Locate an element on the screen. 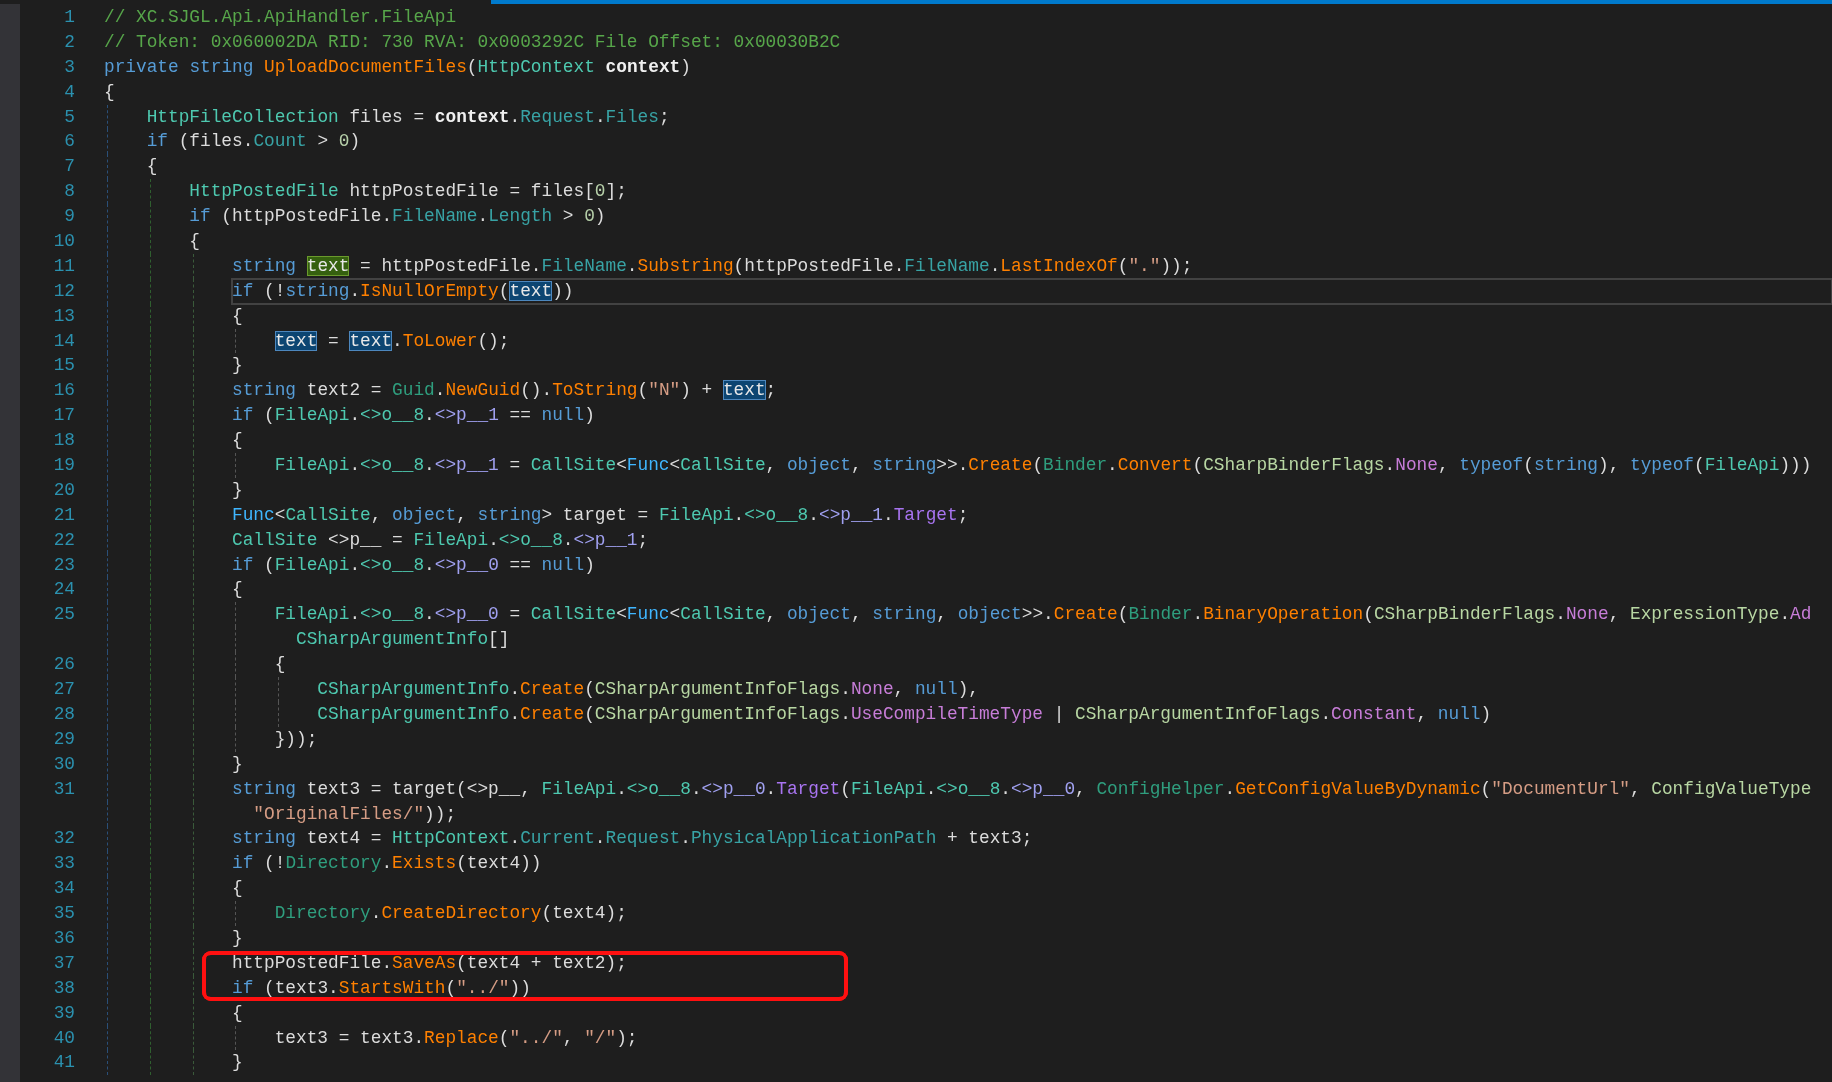 The height and width of the screenshot is (1082, 1832). code-line: "OriginalFiles/")); is located at coordinates (354, 814).